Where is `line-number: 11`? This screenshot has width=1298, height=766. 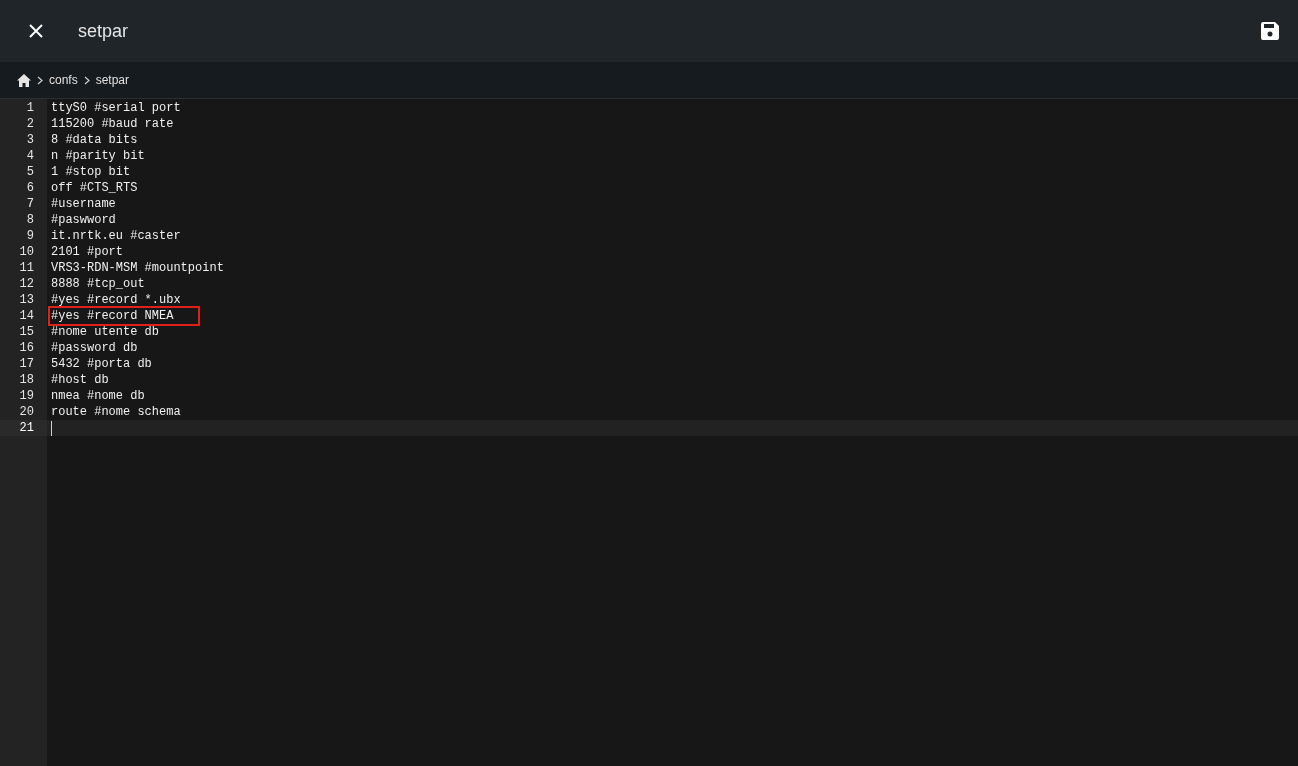 line-number: 11 is located at coordinates (26, 268).